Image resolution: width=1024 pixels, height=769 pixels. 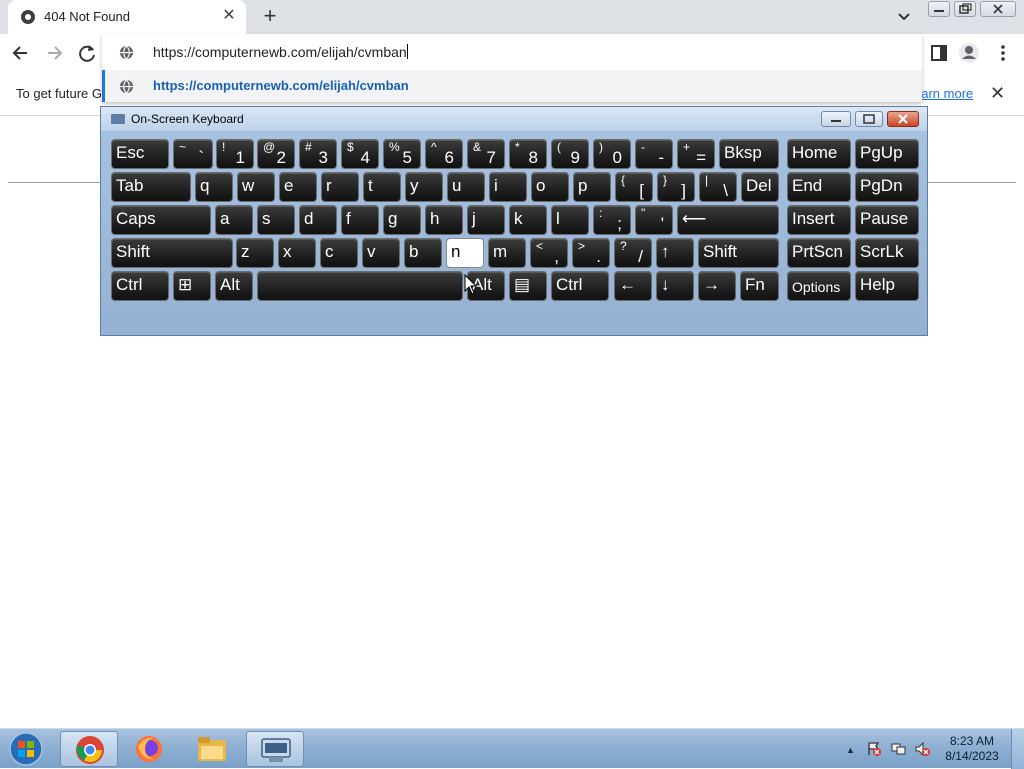 I want to click on key-3: #3, so click(x=318, y=154).